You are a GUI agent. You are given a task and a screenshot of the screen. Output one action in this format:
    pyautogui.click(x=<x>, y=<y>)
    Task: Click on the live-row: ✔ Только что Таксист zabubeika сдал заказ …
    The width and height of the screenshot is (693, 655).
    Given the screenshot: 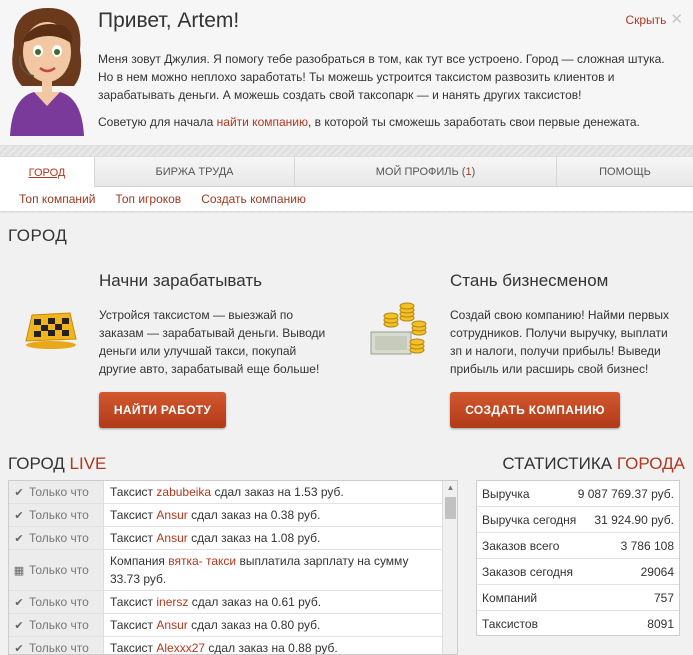 What is the action you would take?
    pyautogui.click(x=233, y=492)
    